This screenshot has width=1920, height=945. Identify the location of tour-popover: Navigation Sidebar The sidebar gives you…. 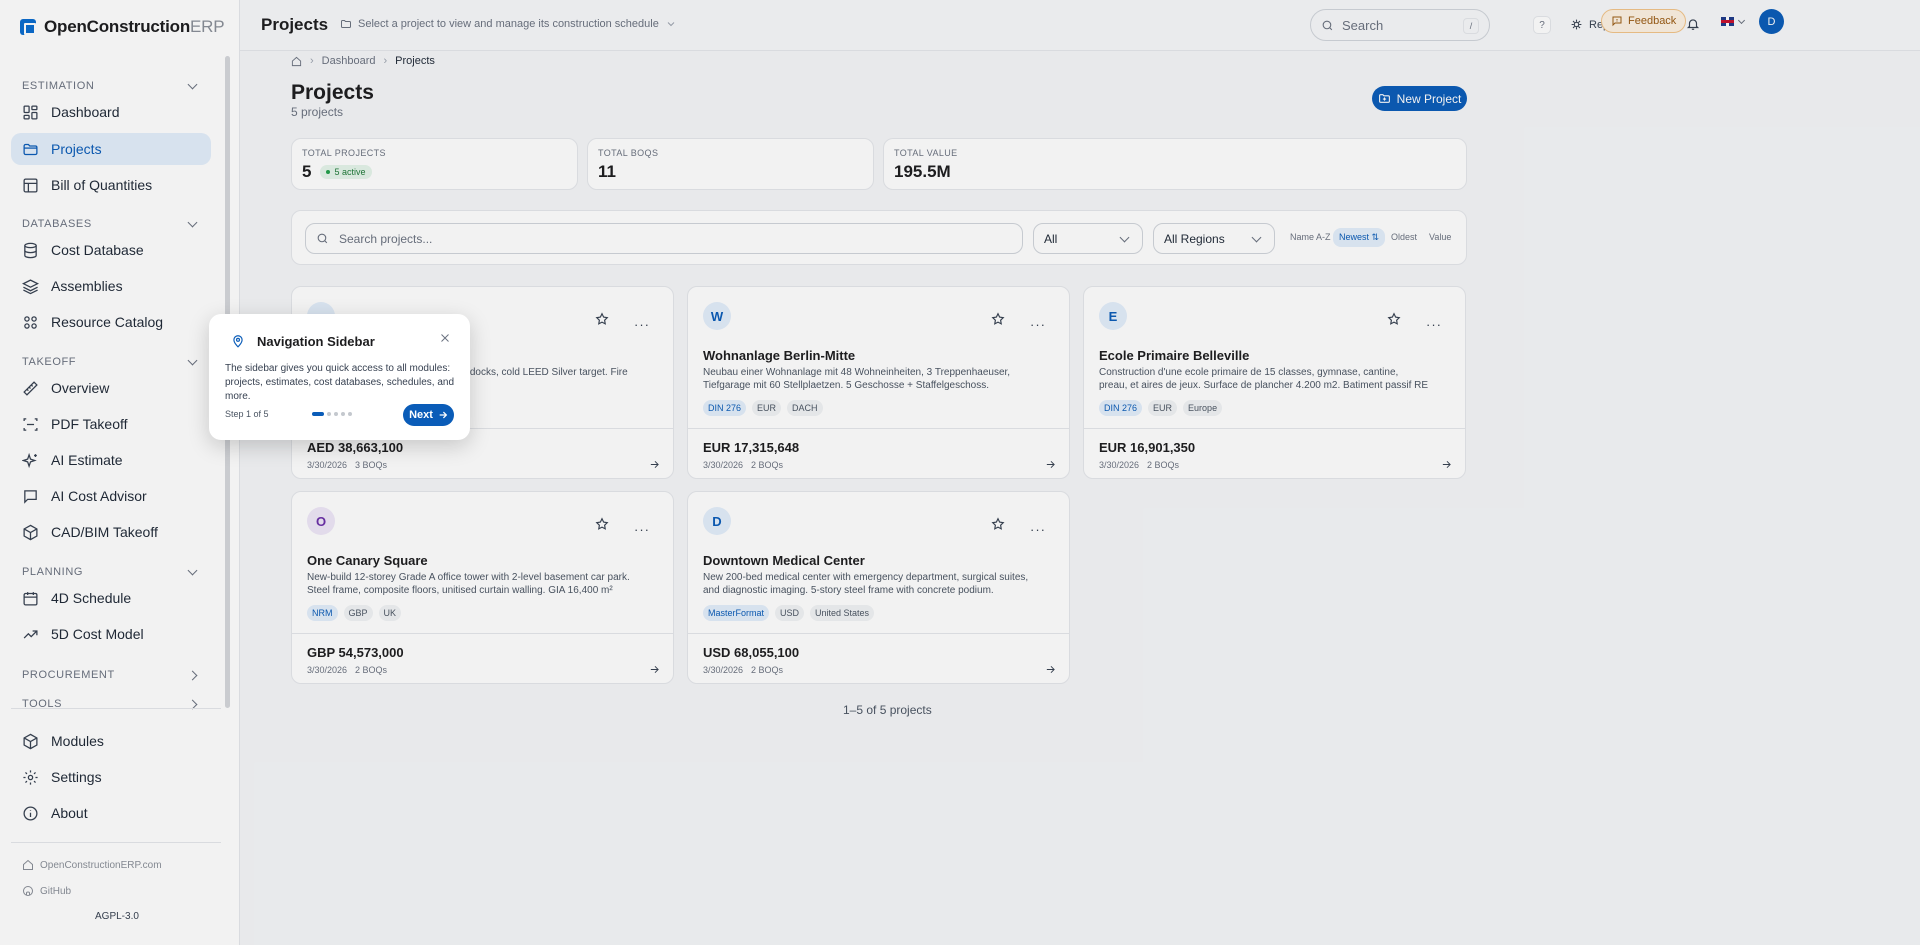
(339, 377).